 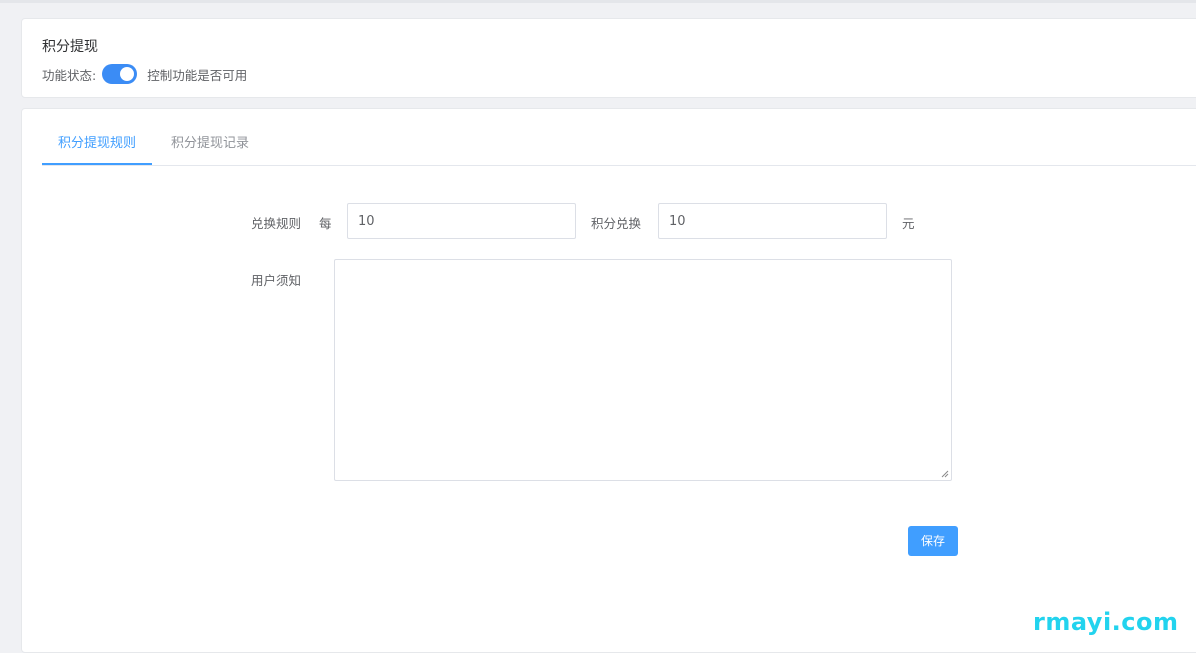 What do you see at coordinates (933, 541) in the screenshot?
I see `save-button: 保存` at bounding box center [933, 541].